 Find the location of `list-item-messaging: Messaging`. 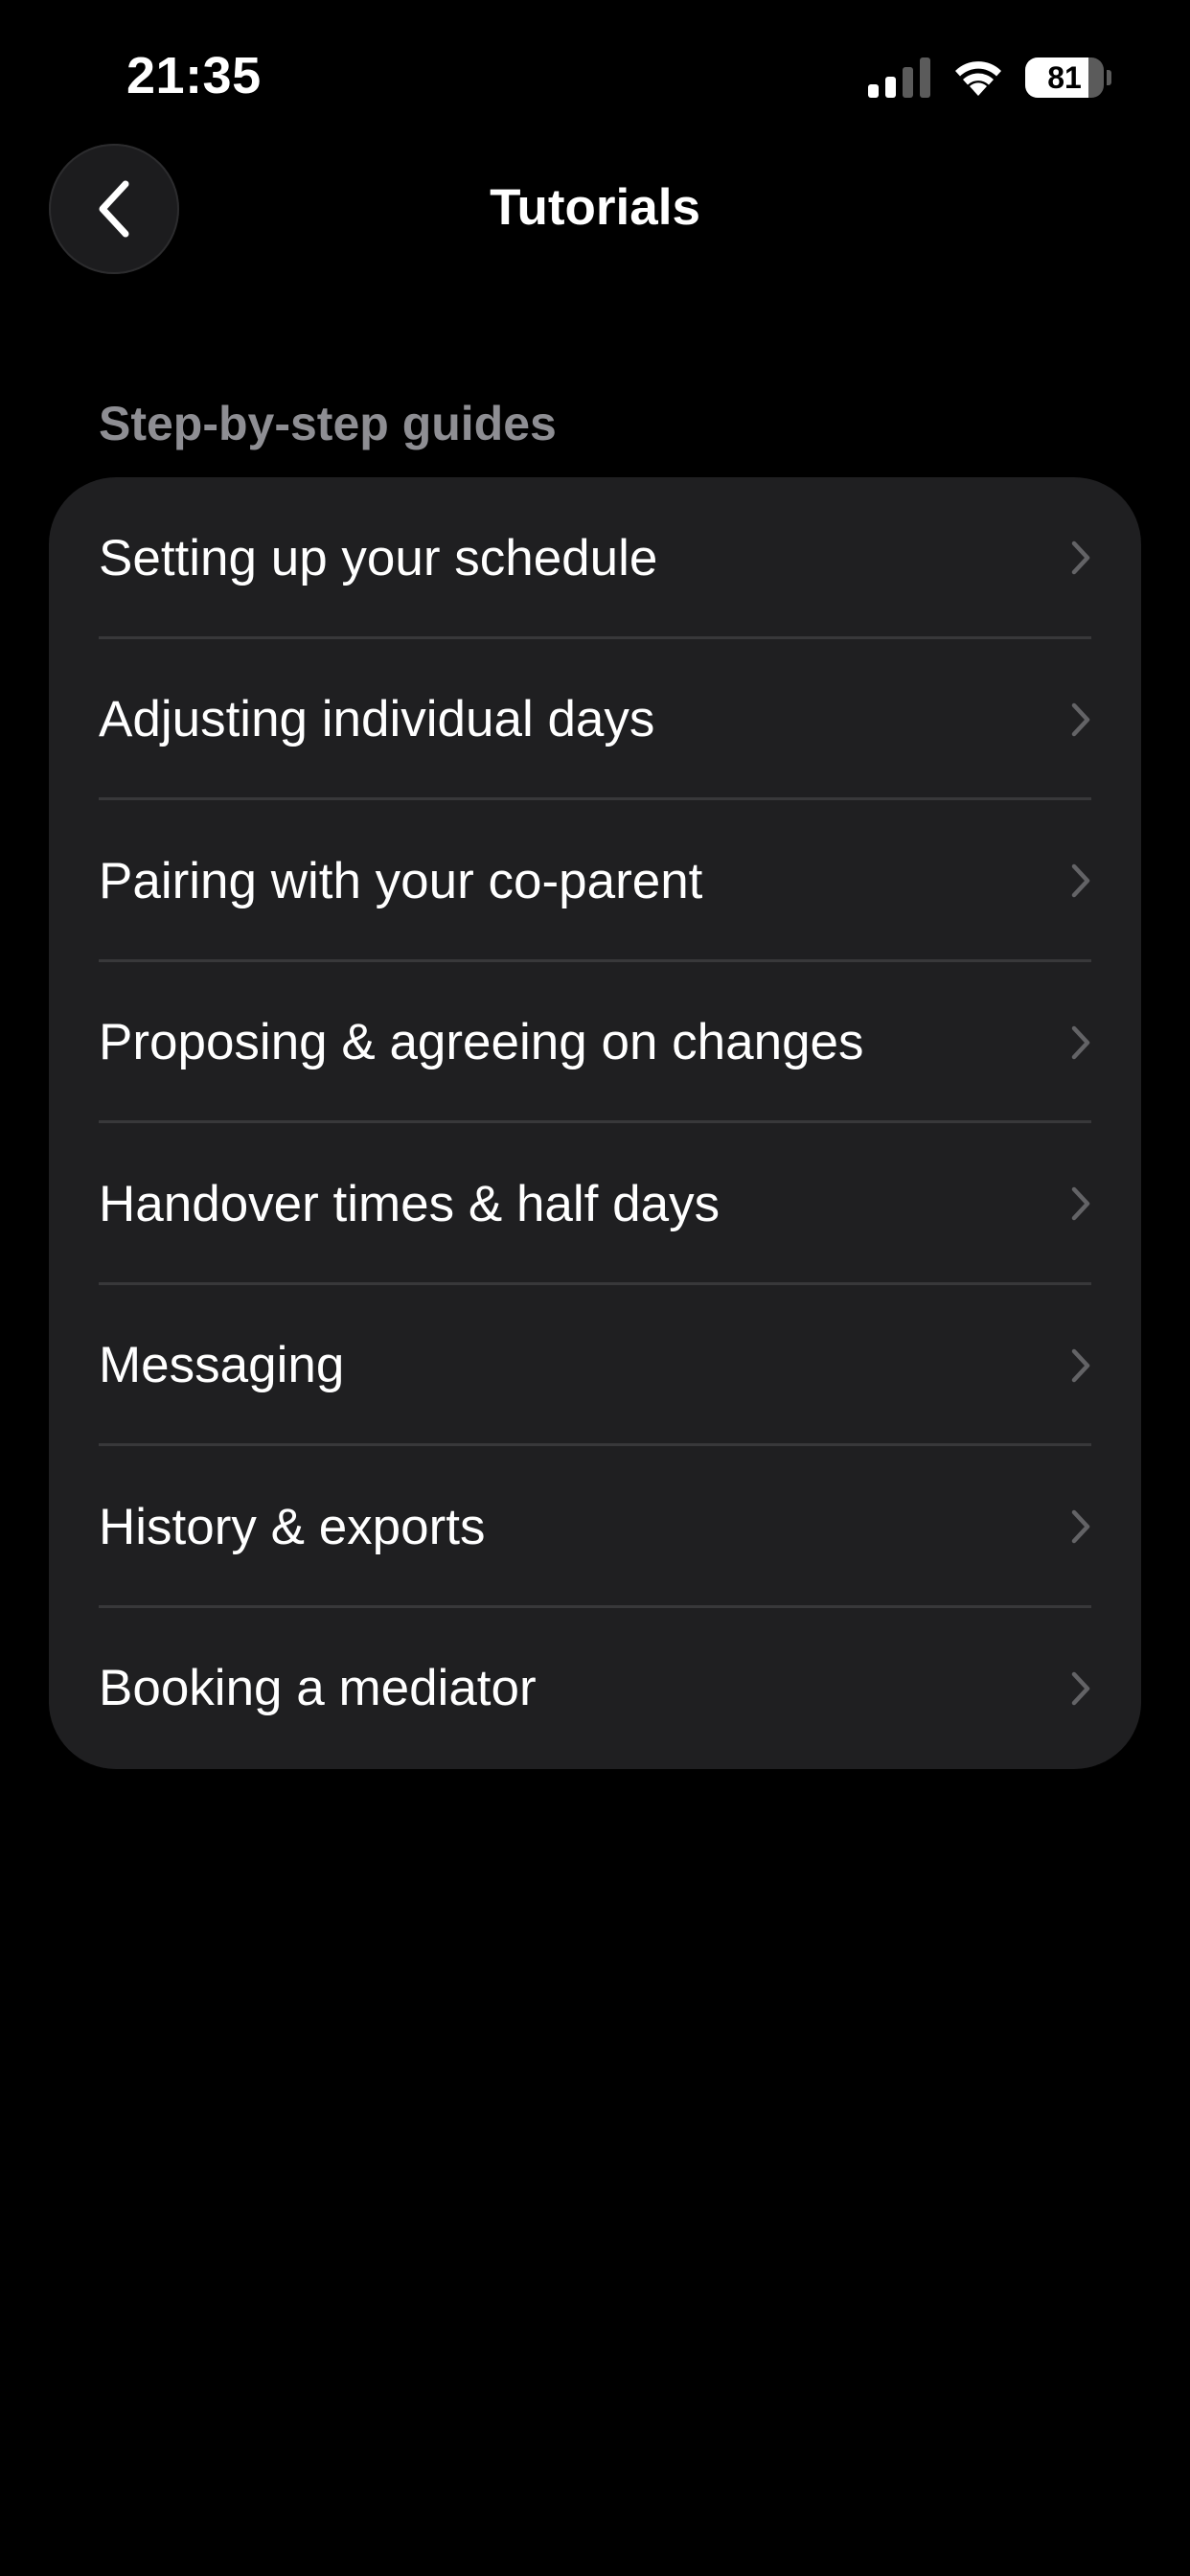

list-item-messaging: Messaging is located at coordinates (595, 1366).